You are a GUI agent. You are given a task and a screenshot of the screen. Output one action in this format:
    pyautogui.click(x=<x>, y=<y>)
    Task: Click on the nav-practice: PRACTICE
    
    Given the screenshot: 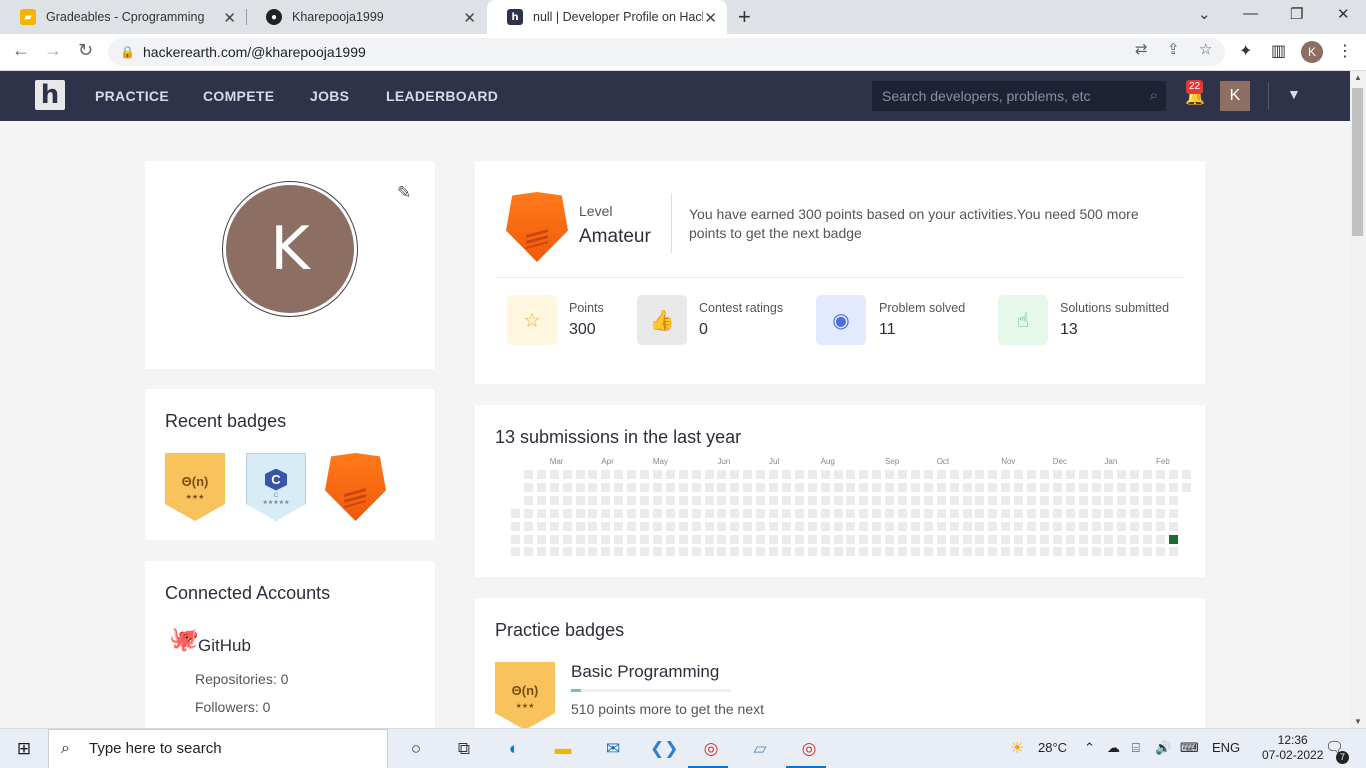 What is the action you would take?
    pyautogui.click(x=132, y=96)
    